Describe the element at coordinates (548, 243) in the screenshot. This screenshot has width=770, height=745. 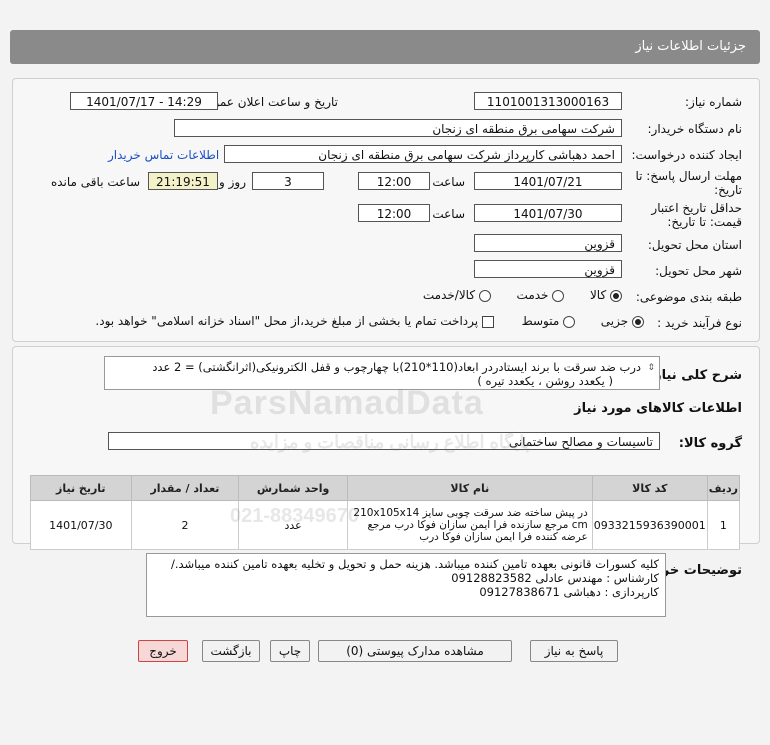
I see `province-field: قزوین` at that location.